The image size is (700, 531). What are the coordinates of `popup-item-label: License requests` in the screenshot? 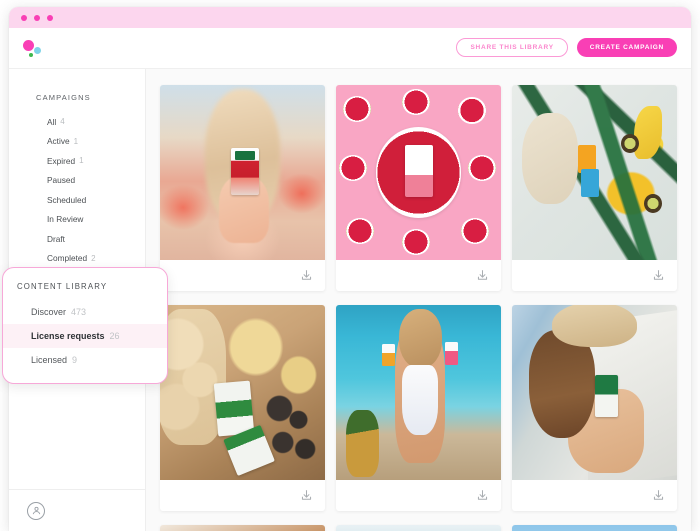 It's located at (68, 336).